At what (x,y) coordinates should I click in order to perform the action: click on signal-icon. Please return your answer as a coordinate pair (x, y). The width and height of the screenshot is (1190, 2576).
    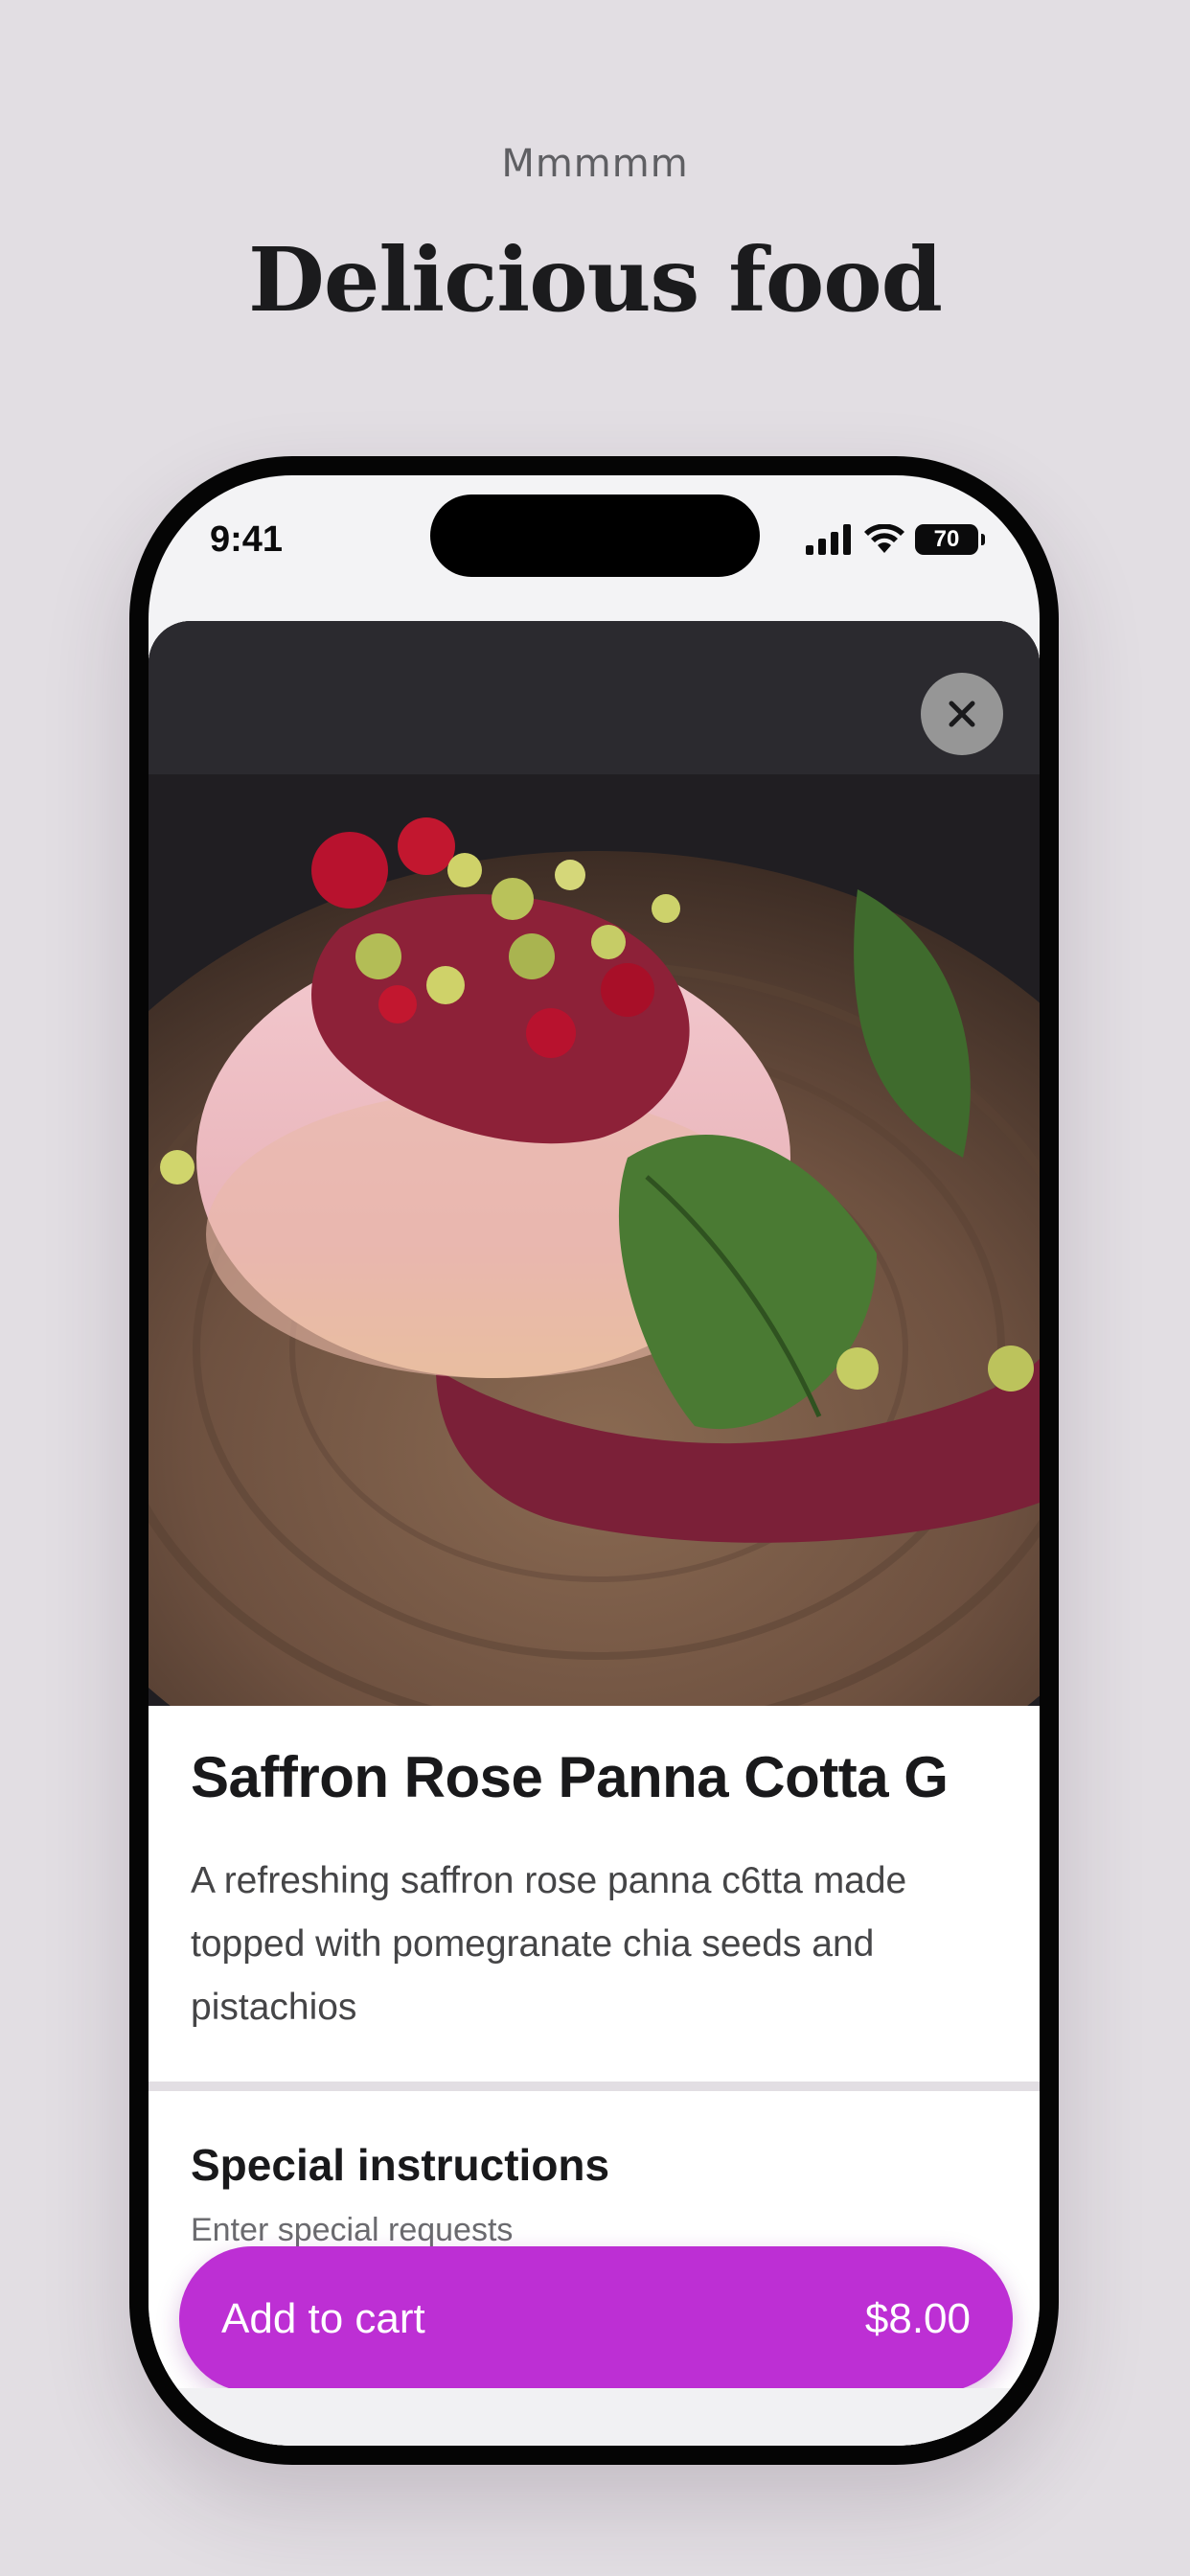
    Looking at the image, I should click on (828, 539).